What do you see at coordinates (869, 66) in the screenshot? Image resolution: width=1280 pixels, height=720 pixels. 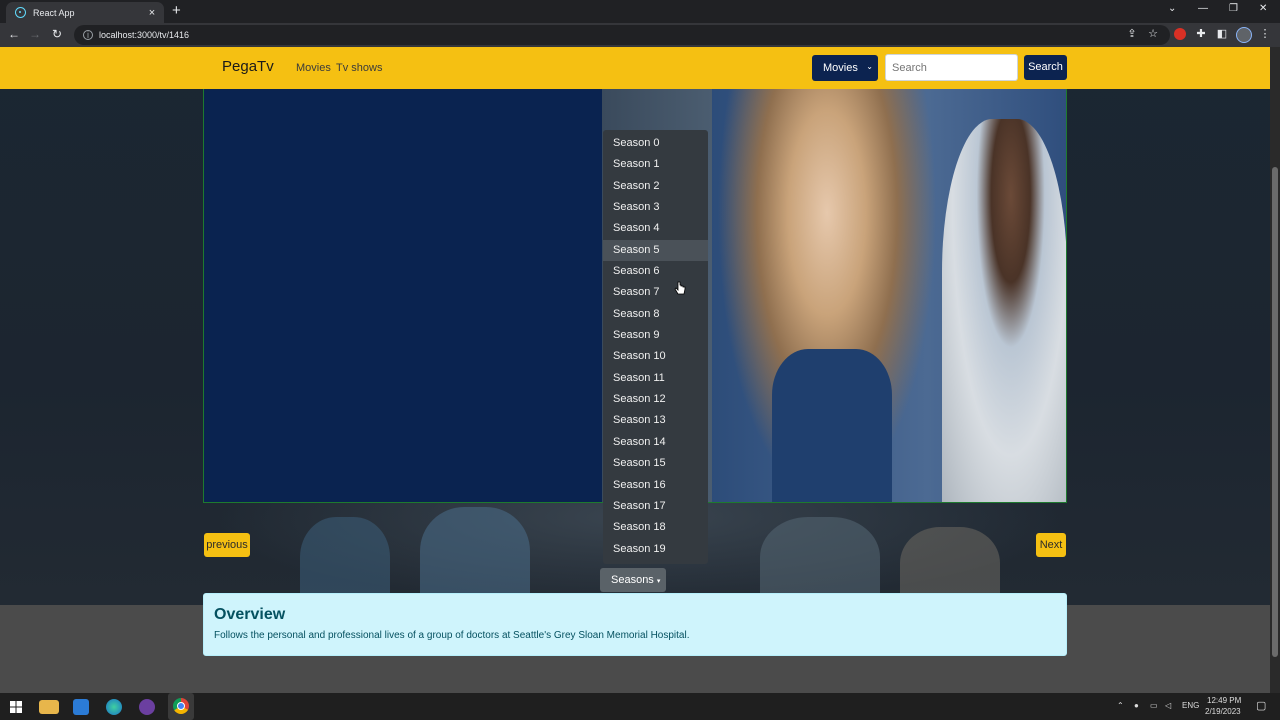 I see `chevron-down-icon: ⌄` at bounding box center [869, 66].